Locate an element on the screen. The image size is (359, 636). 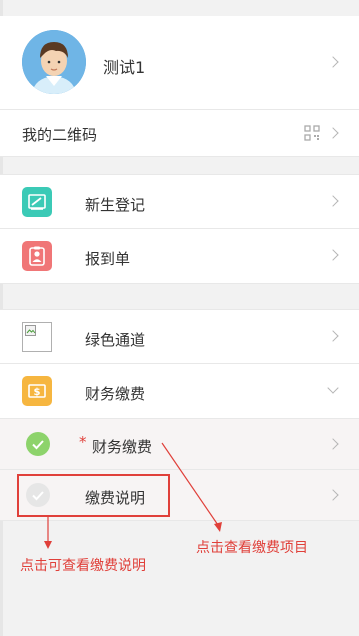
submenu-item-finance: * 财务缴费 is located at coordinates (179, 444).